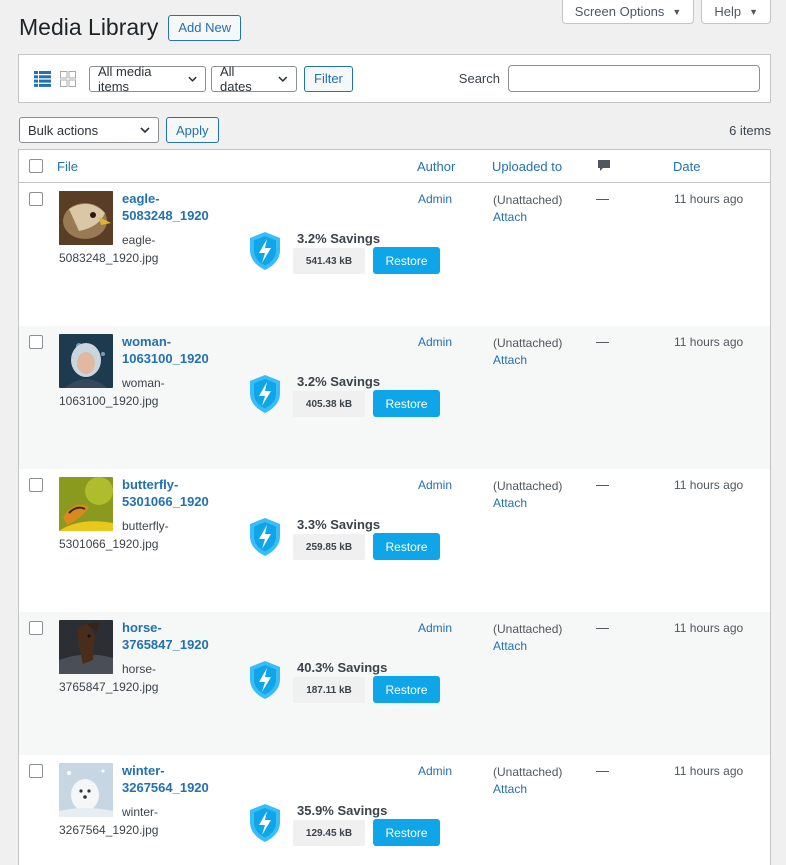  What do you see at coordinates (177, 779) in the screenshot?
I see `file-title-link: winter- 3267564_1920` at bounding box center [177, 779].